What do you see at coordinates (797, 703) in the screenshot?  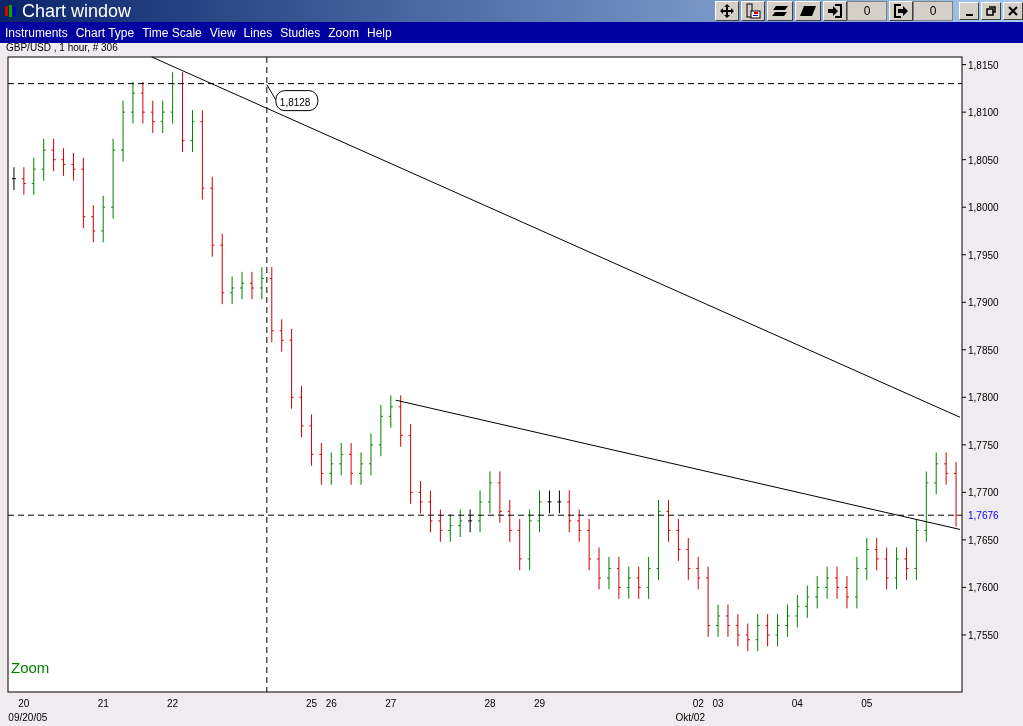 I see `x-axis-label: 04` at bounding box center [797, 703].